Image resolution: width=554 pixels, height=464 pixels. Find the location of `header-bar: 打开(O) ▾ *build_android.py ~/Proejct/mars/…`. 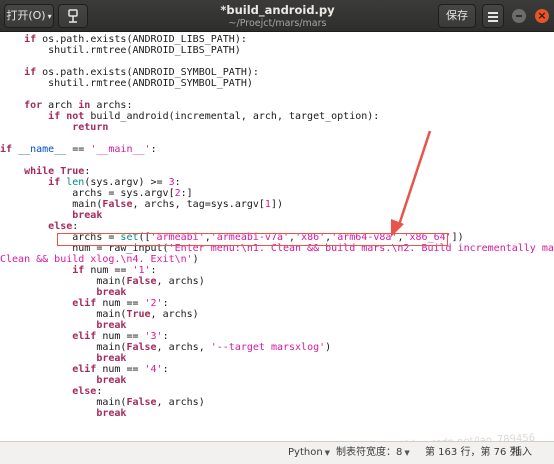

header-bar: 打开(O) ▾ *build_android.py ~/Proejct/mars/… is located at coordinates (277, 22).